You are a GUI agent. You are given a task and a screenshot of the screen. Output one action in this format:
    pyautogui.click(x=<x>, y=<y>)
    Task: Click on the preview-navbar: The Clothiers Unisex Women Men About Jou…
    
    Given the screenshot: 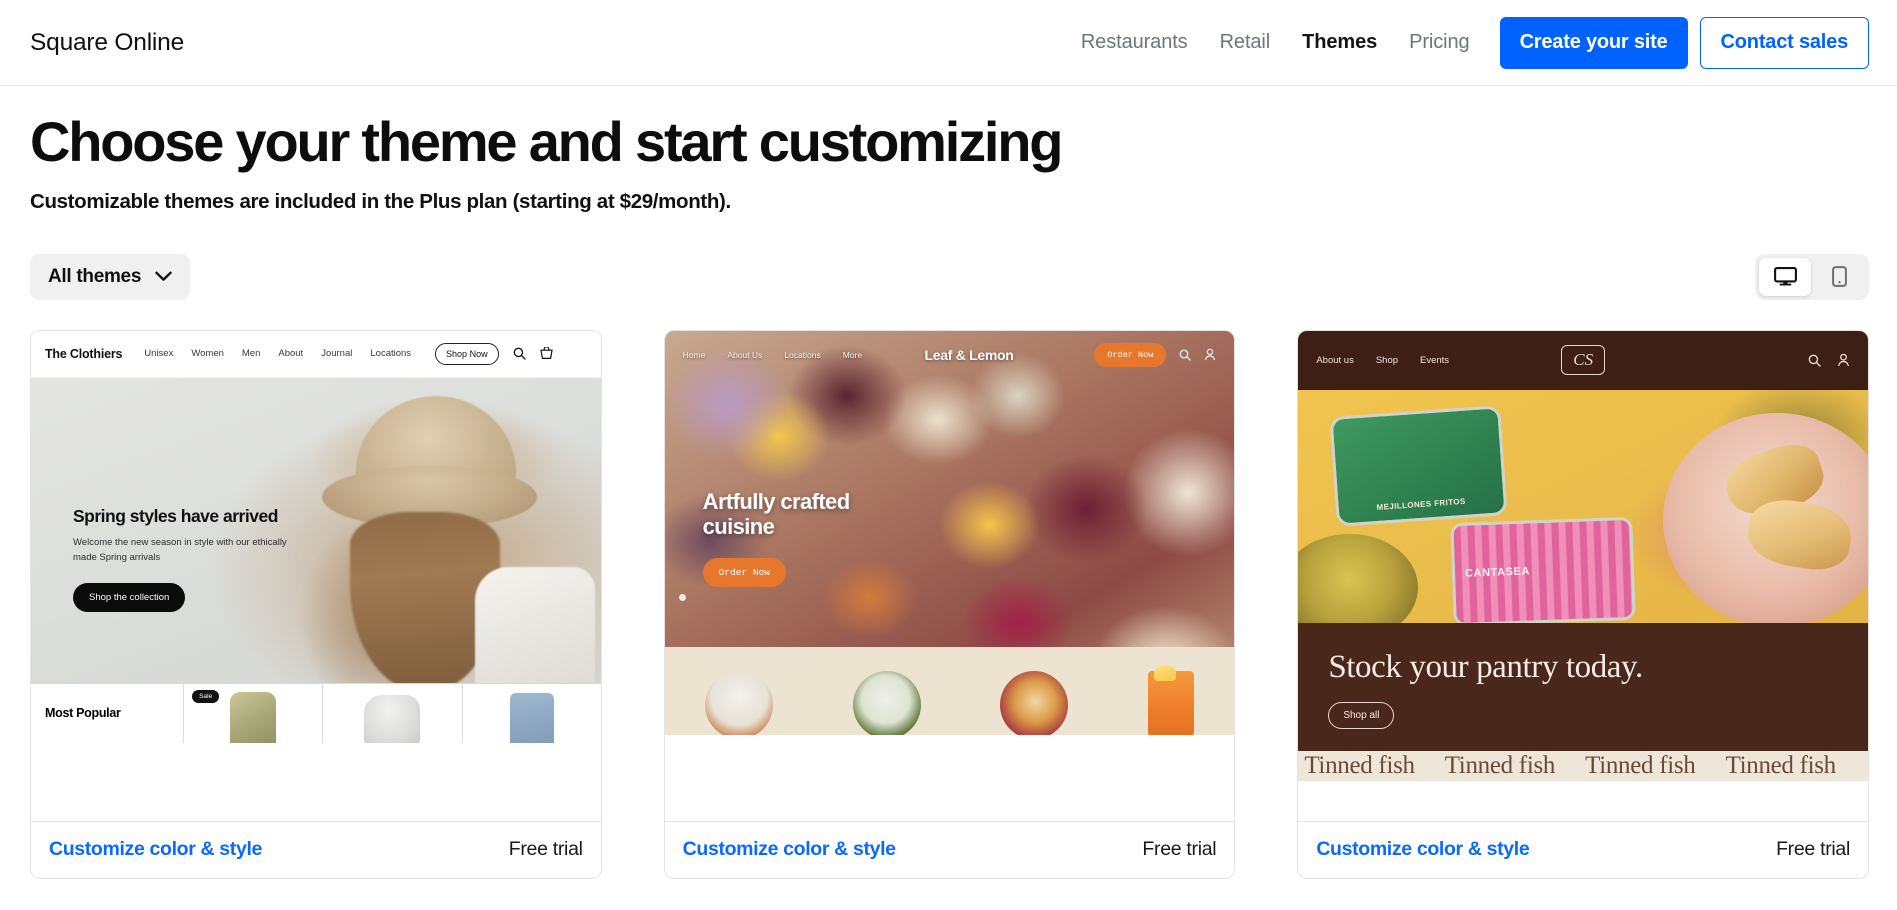 What is the action you would take?
    pyautogui.click(x=316, y=354)
    